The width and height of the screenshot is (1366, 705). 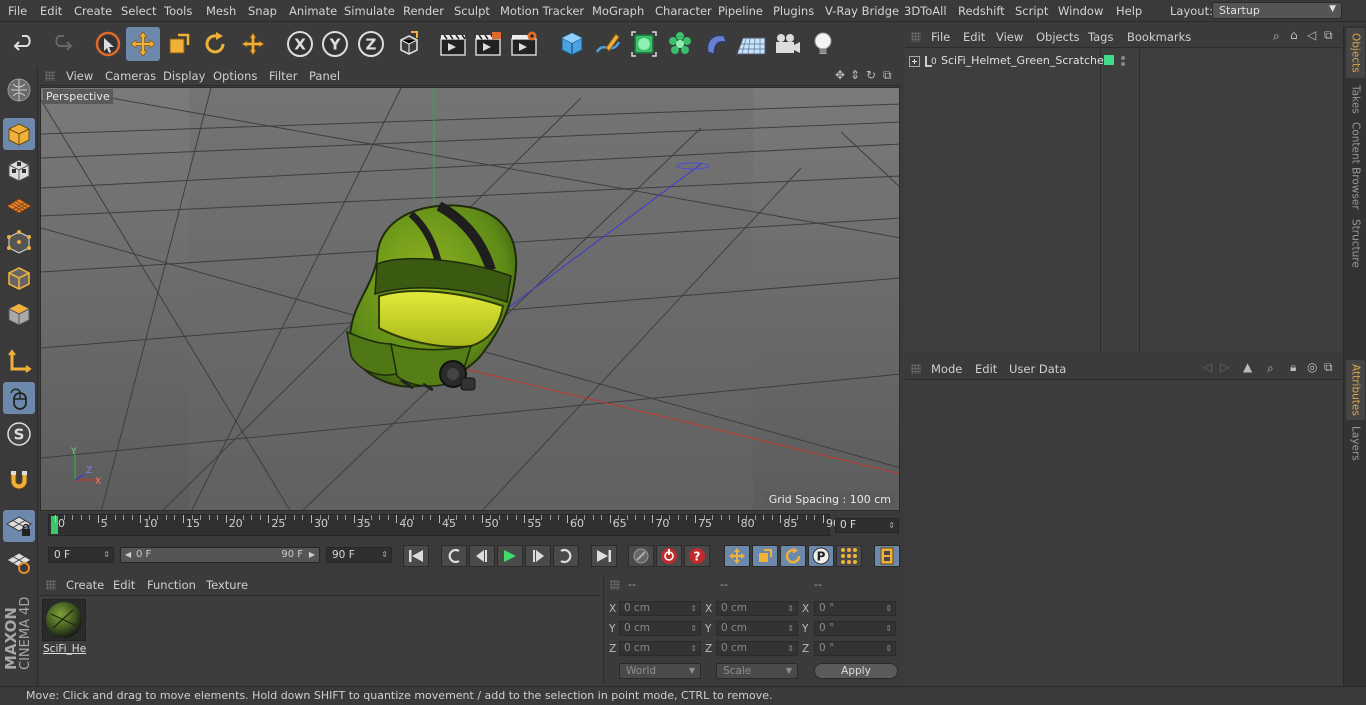 I want to click on objects-menu-edit: Edit, so click(x=974, y=37).